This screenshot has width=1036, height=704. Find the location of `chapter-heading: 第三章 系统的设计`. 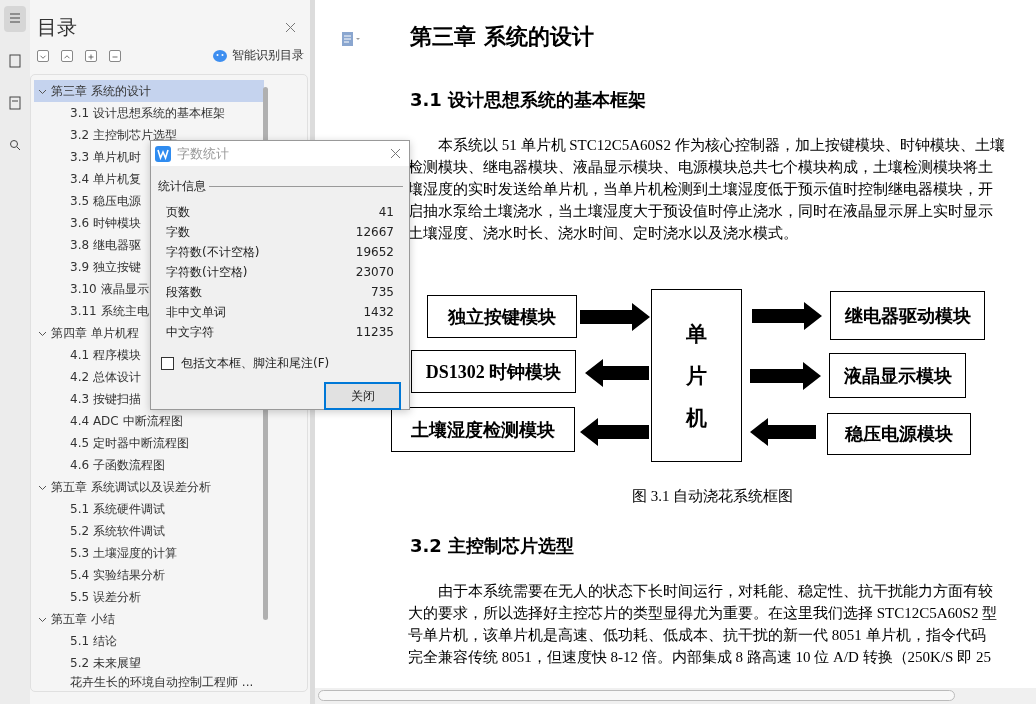

chapter-heading: 第三章 系统的设计 is located at coordinates (502, 37).